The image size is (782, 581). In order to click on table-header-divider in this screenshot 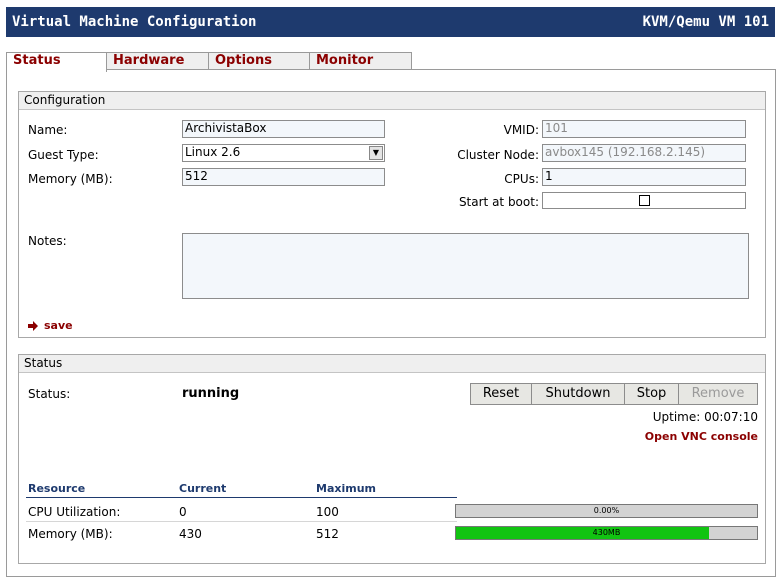, I will do `click(241, 497)`.